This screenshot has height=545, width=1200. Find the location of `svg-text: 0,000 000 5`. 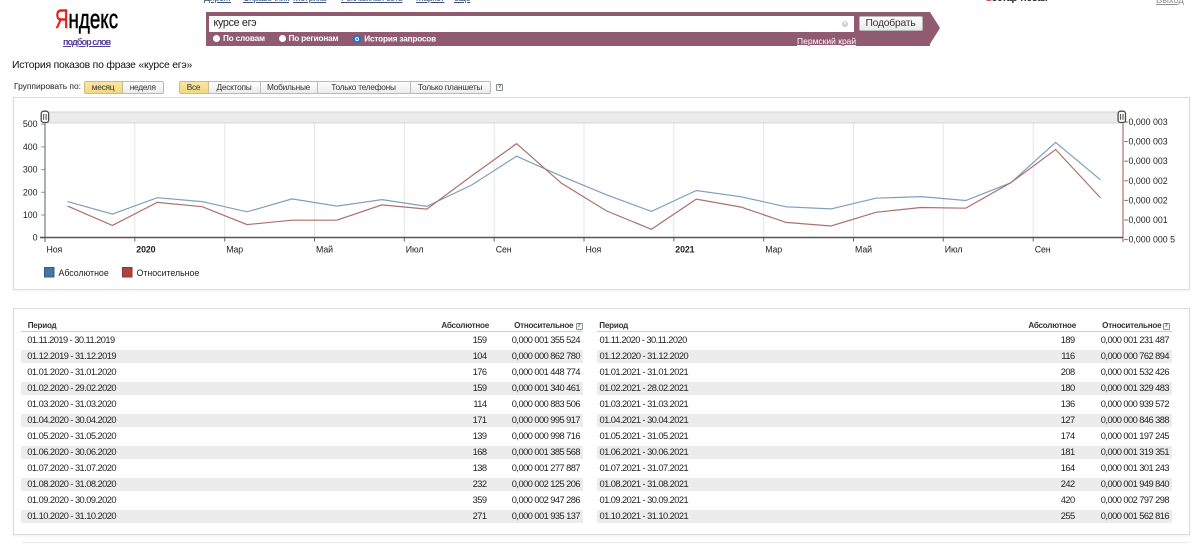

svg-text: 0,000 000 5 is located at coordinates (1152, 240).